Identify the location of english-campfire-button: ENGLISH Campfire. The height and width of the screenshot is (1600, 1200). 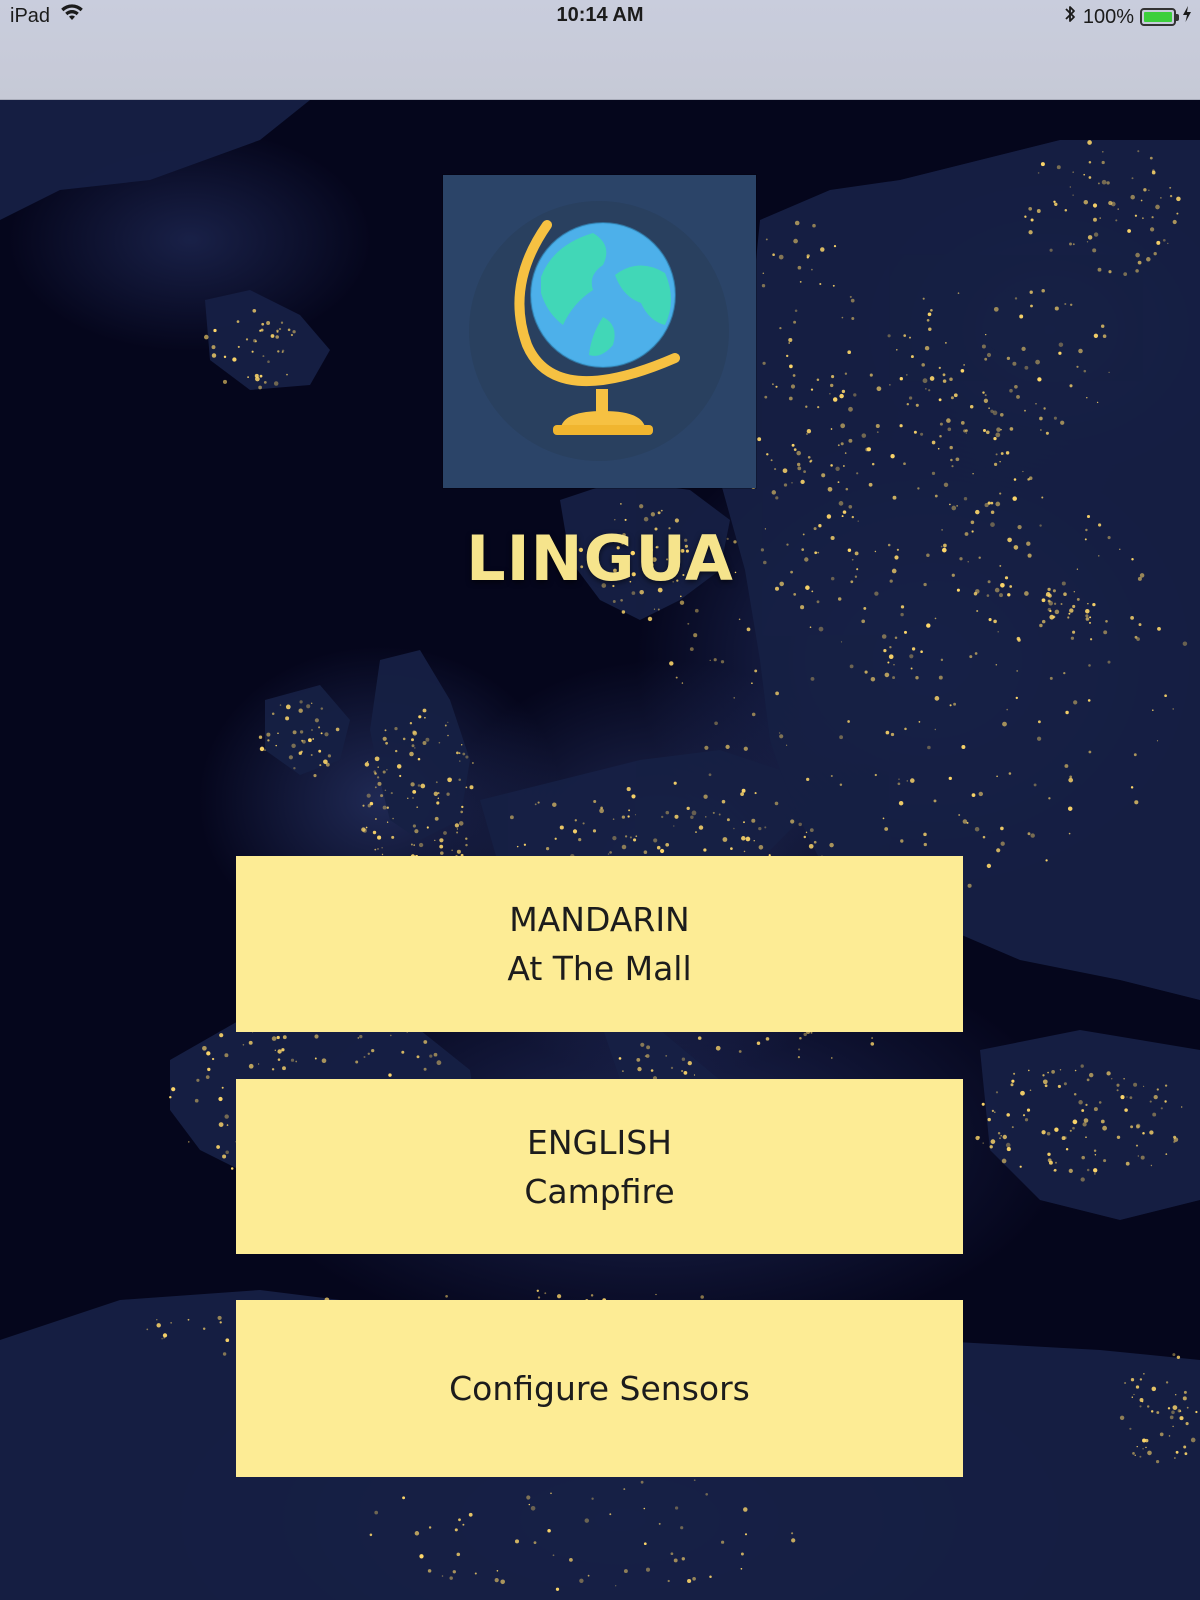
(599, 1166).